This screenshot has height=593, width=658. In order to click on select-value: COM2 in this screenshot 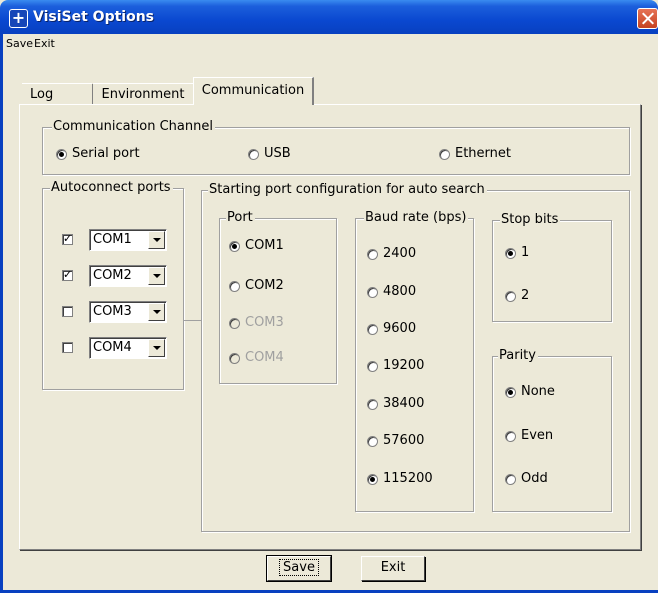, I will do `click(112, 275)`.